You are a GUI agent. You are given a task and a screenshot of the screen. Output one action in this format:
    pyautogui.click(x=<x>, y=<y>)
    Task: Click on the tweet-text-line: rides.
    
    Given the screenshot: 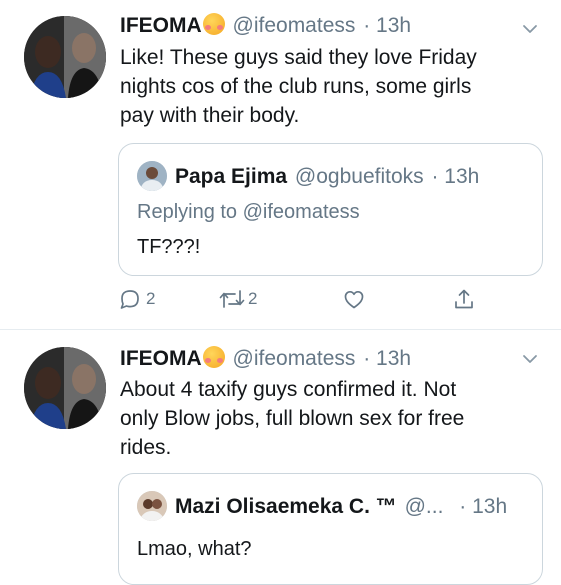 What is the action you would take?
    pyautogui.click(x=146, y=447)
    